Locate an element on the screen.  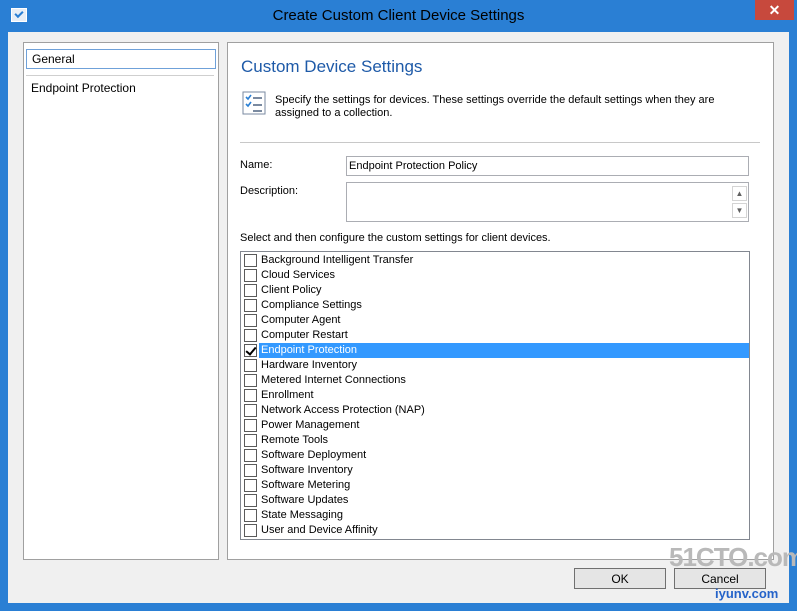
name-input is located at coordinates (547, 166).